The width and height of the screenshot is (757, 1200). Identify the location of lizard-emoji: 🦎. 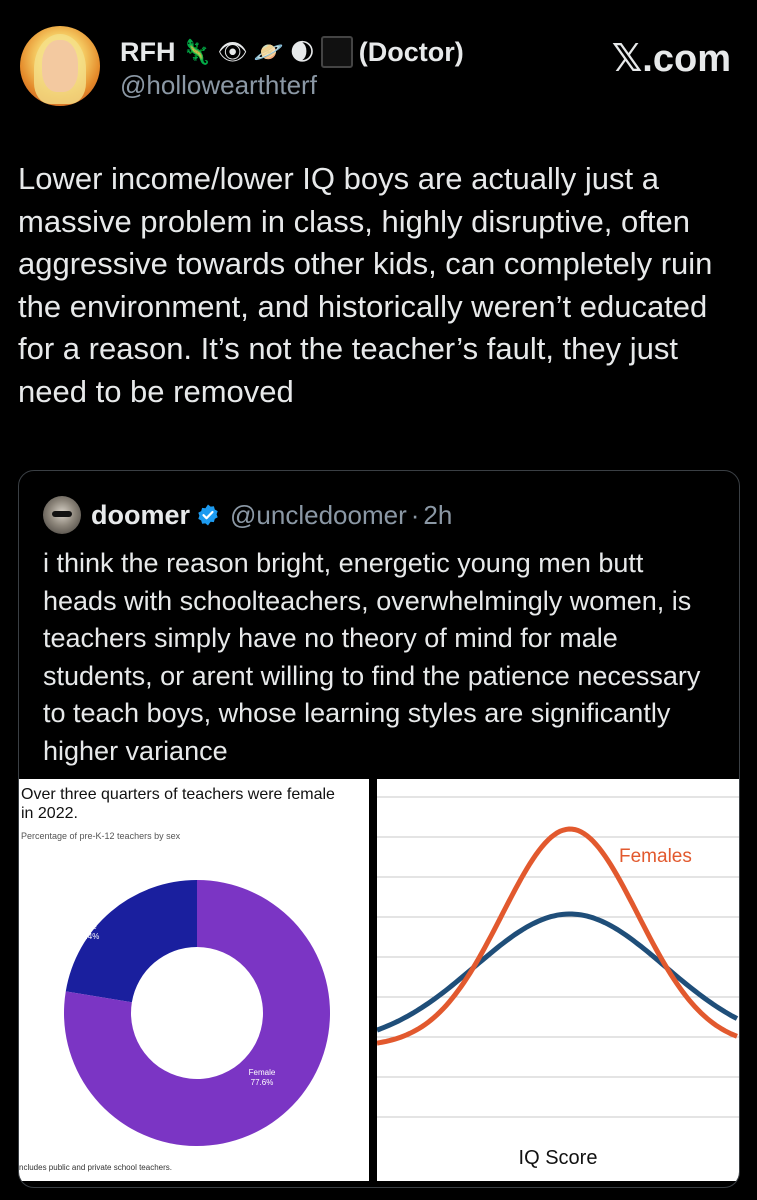
(196, 52).